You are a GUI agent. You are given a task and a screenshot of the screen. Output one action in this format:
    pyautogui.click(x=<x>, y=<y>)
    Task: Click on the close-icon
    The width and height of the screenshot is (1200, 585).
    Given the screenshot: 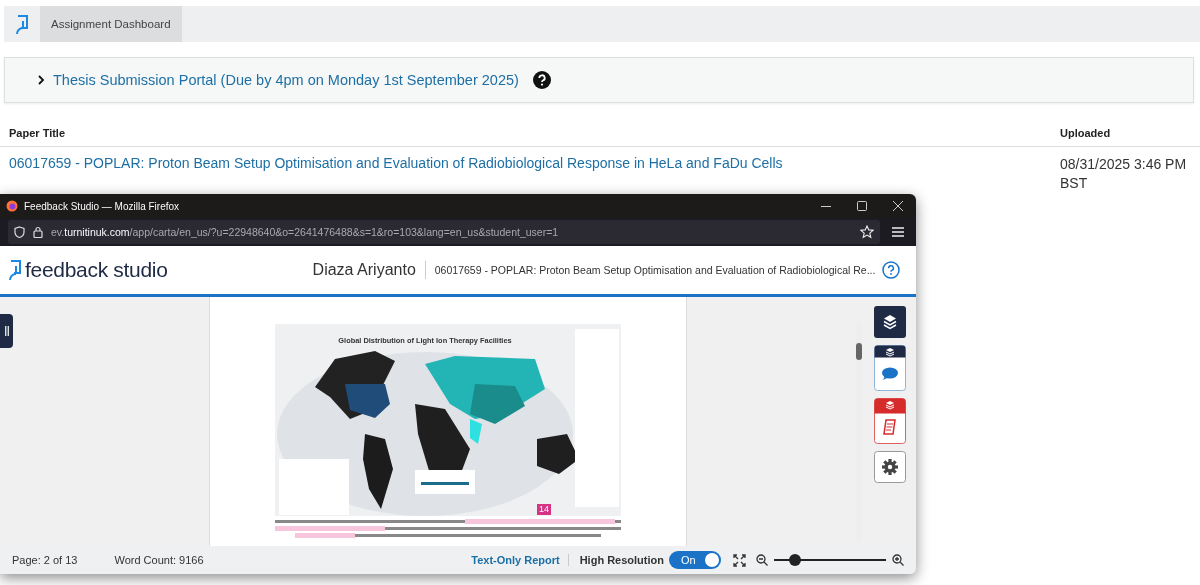 What is the action you would take?
    pyautogui.click(x=898, y=206)
    